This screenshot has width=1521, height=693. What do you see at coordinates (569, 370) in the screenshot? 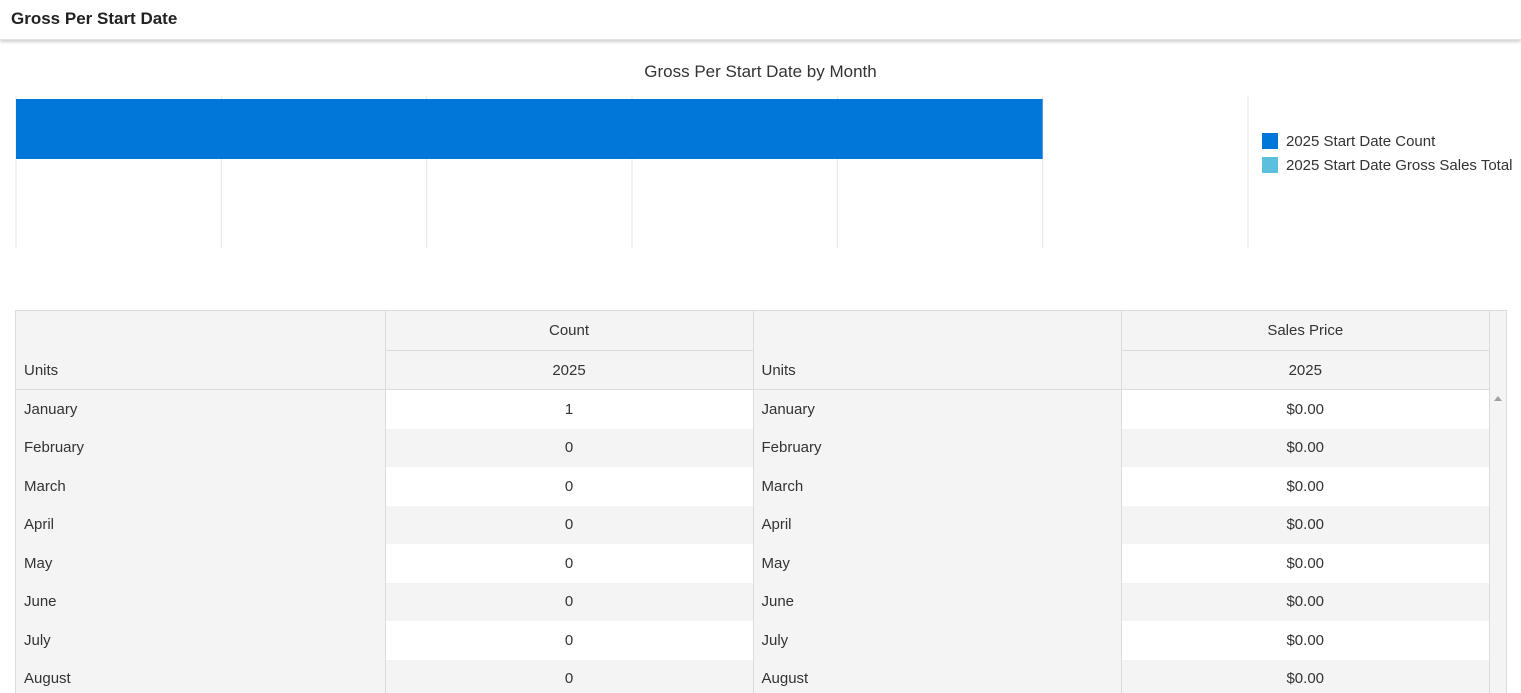
I see `count-year-header: 2025` at bounding box center [569, 370].